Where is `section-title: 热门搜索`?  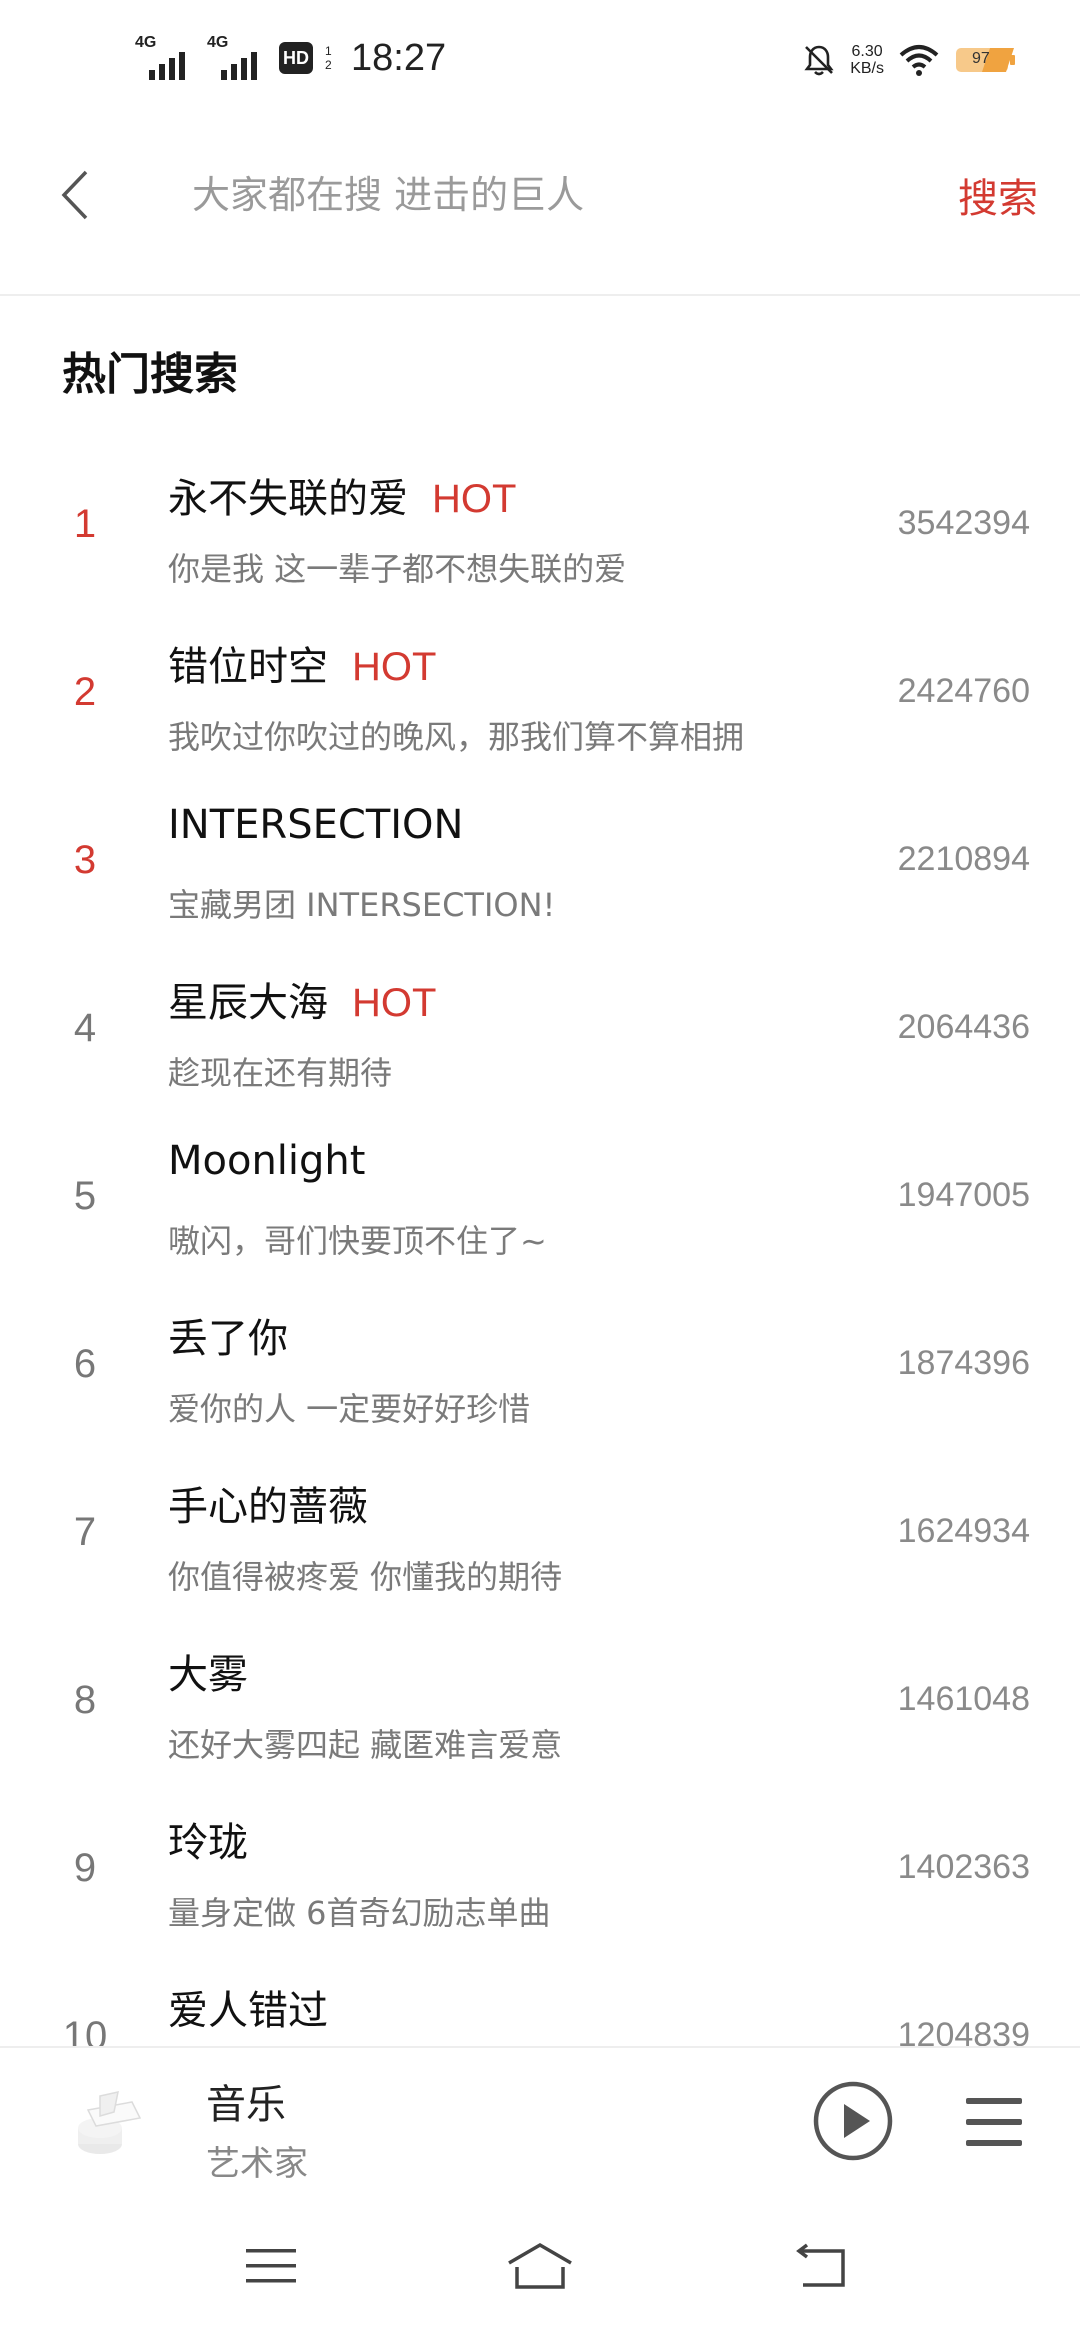
section-title: 热门搜索 is located at coordinates (150, 374).